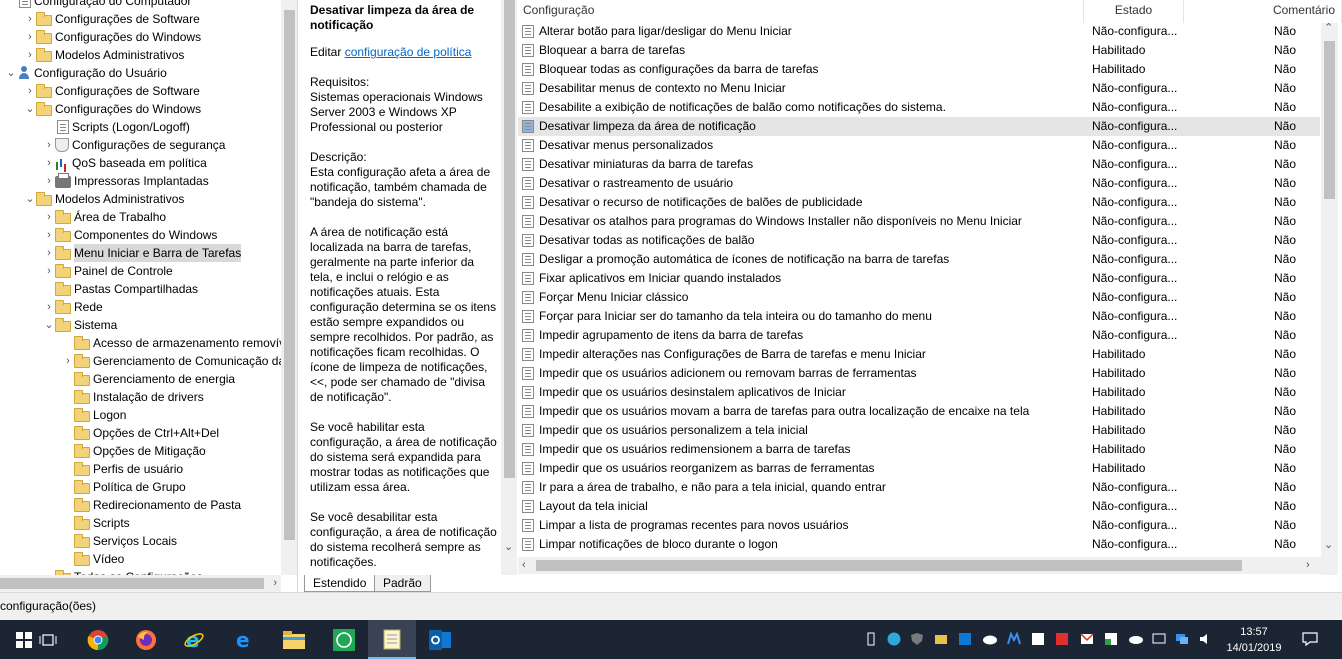  What do you see at coordinates (1038, 639) in the screenshot?
I see `calendar-icon` at bounding box center [1038, 639].